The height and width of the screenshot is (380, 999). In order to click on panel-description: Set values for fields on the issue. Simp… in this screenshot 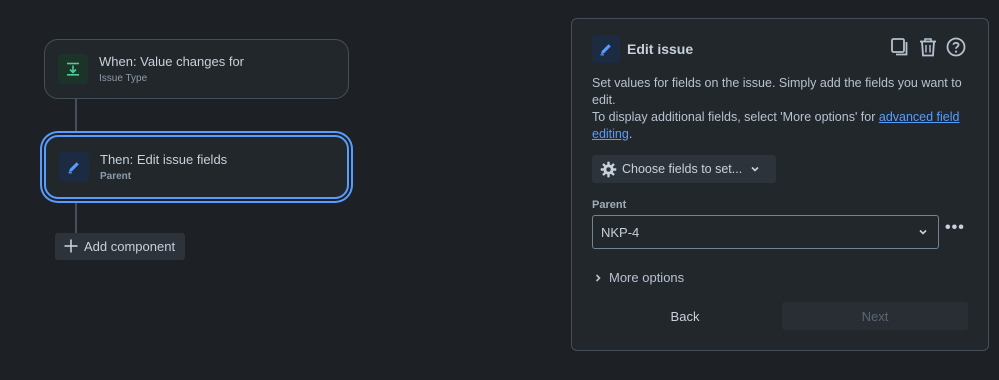, I will do `click(782, 109)`.